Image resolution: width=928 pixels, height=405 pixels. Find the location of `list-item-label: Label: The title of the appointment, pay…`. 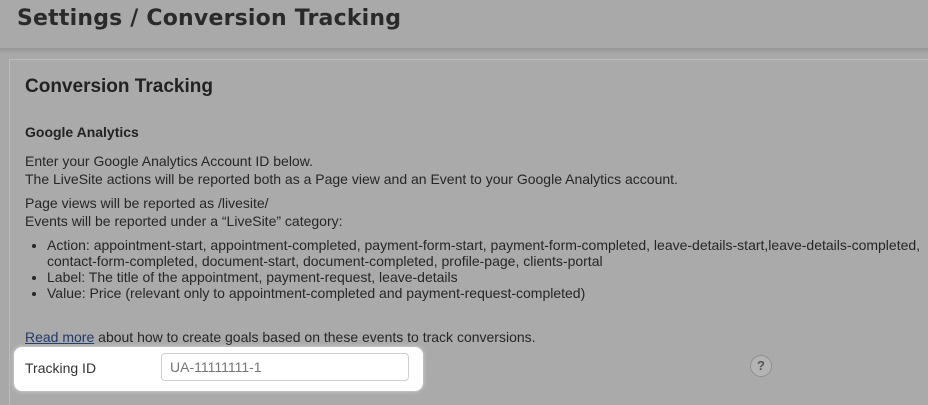

list-item-label: Label: The title of the appointment, pay… is located at coordinates (487, 277).